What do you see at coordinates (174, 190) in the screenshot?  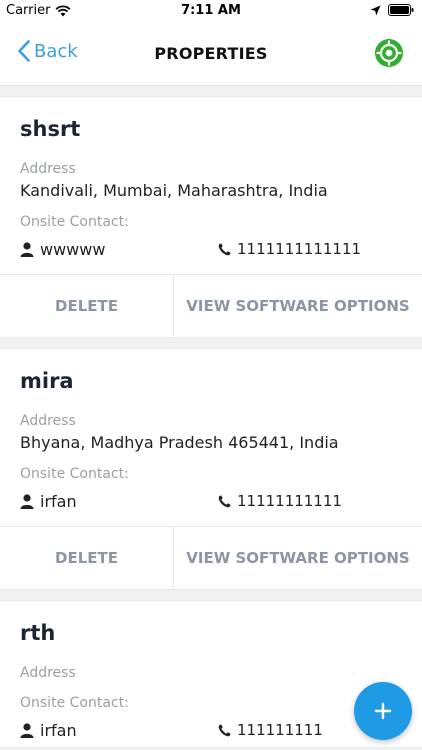 I see `address-value: Kandivali, Mumbai, Maharashtra, India` at bounding box center [174, 190].